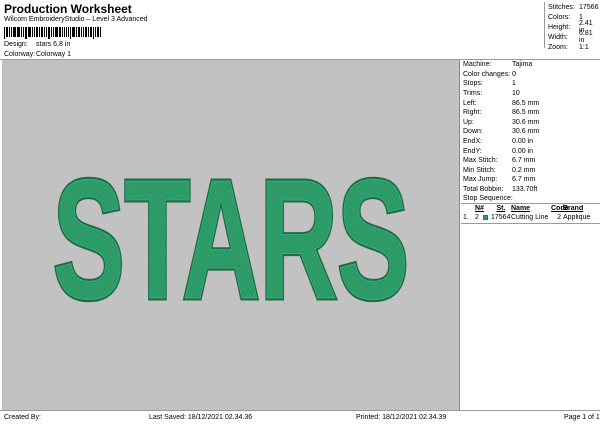 Image resolution: width=600 pixels, height=424 pixels. Describe the element at coordinates (582, 417) in the screenshot. I see `page-number: Page 1 of 1` at that location.